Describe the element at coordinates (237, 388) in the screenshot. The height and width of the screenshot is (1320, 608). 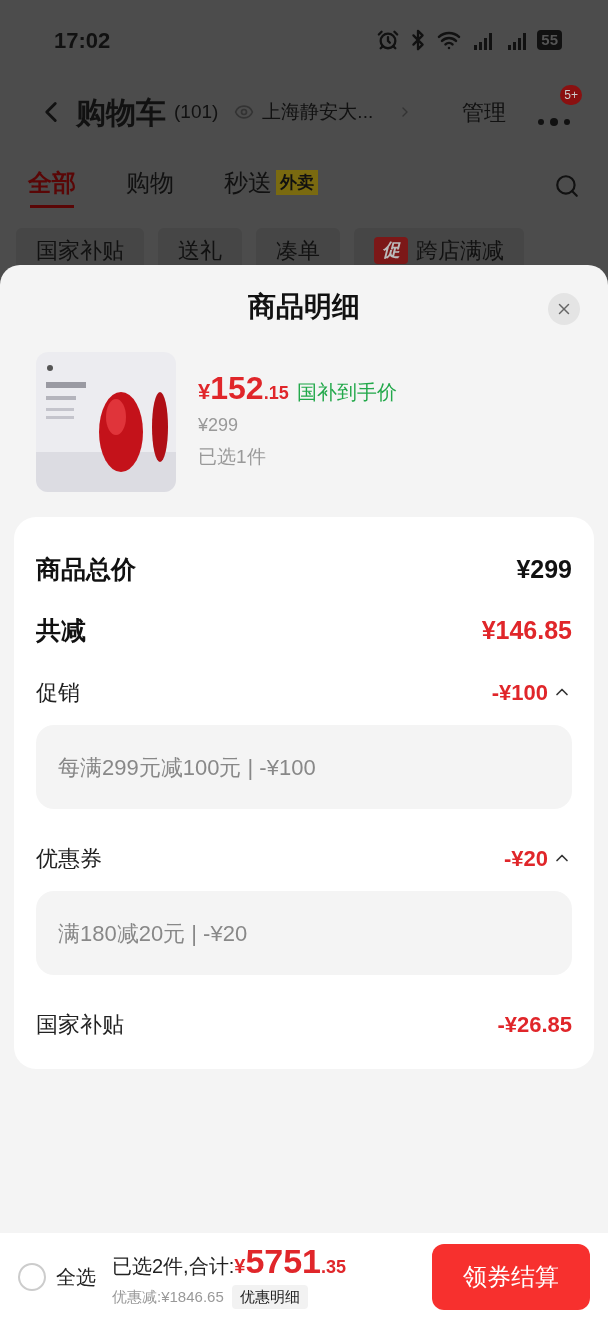
I see `product-price: 152` at that location.